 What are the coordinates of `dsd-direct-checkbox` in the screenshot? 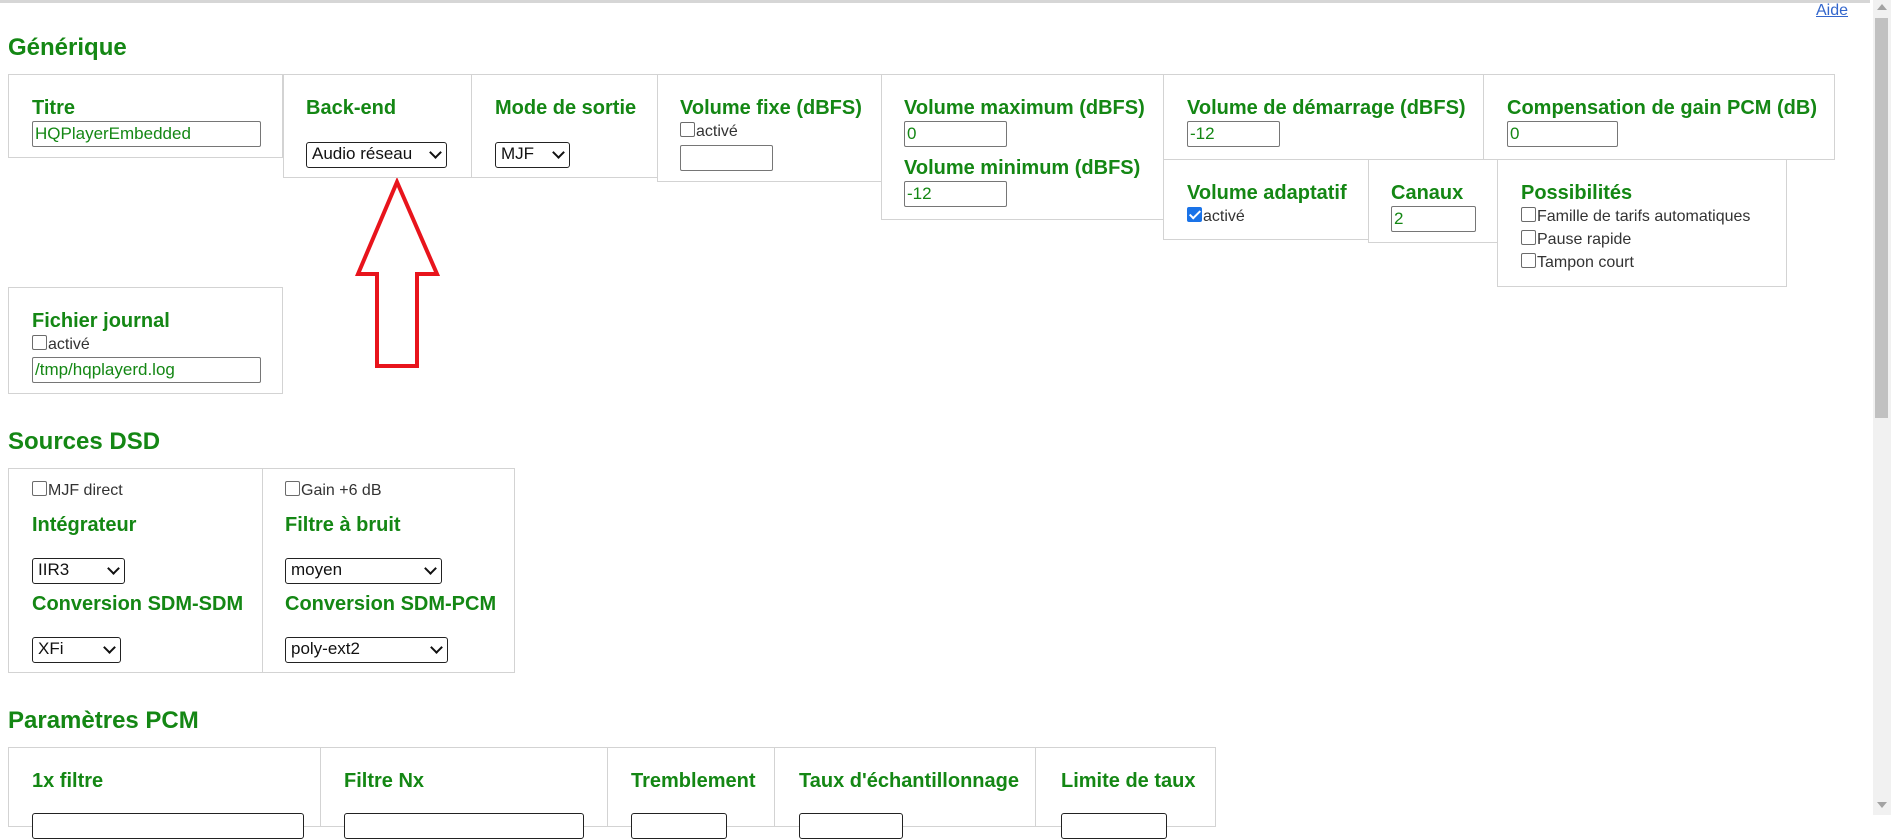 It's located at (39, 488).